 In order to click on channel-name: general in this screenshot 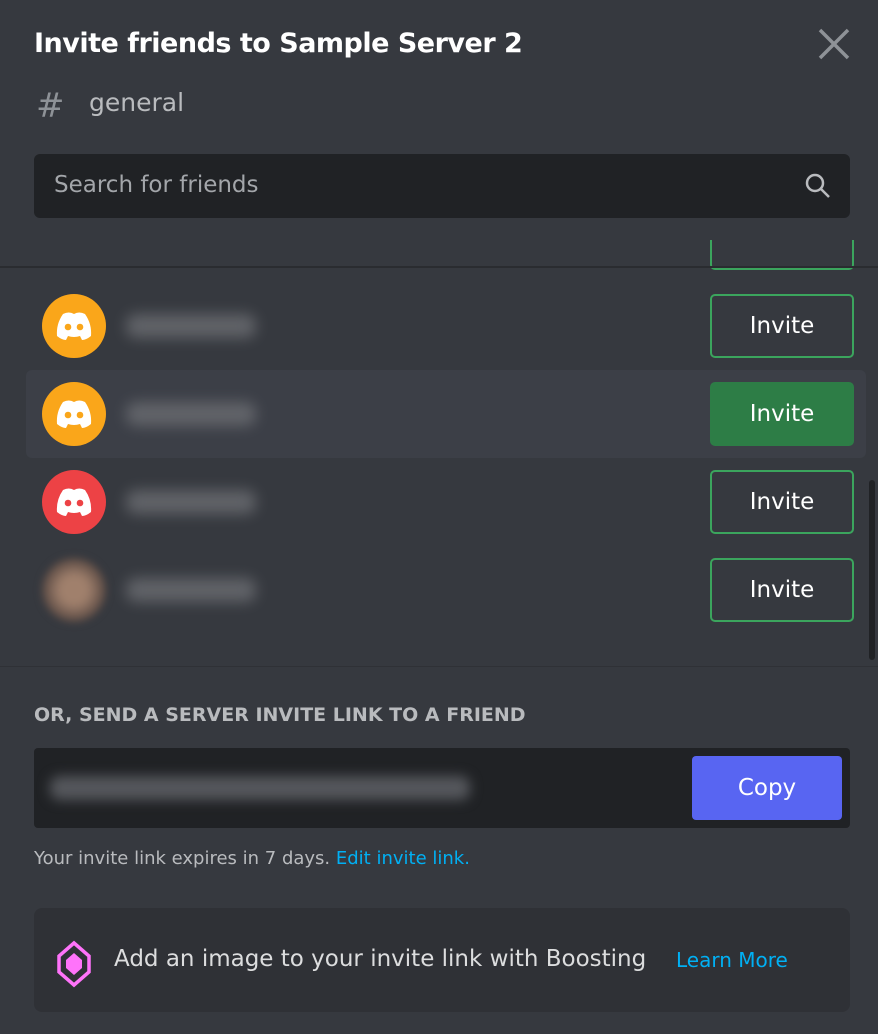, I will do `click(137, 102)`.